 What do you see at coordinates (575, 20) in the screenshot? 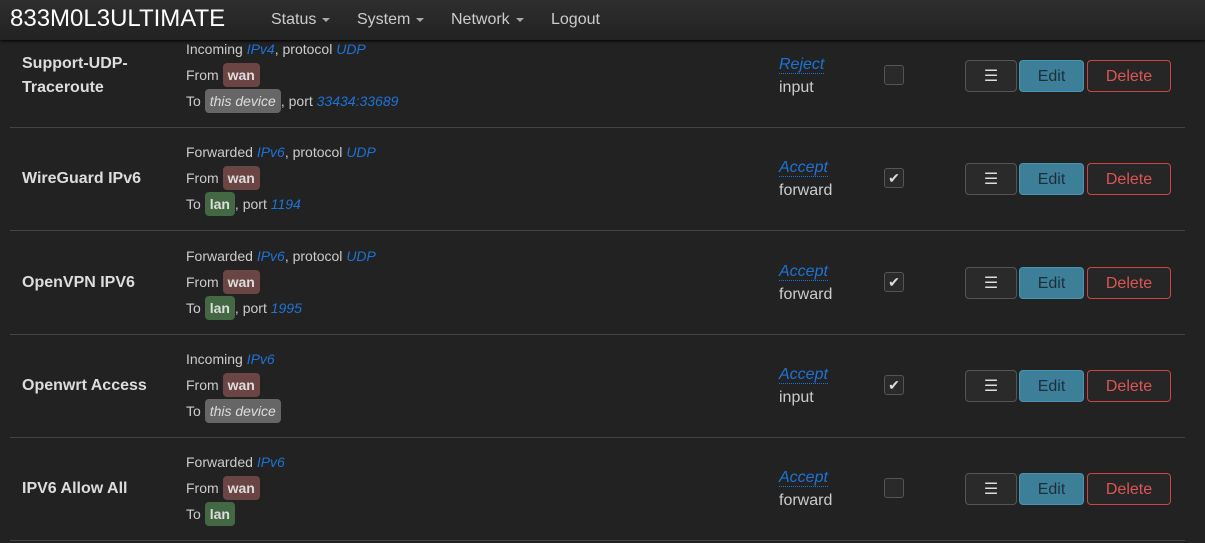
I see `nav-logout: Logout` at bounding box center [575, 20].